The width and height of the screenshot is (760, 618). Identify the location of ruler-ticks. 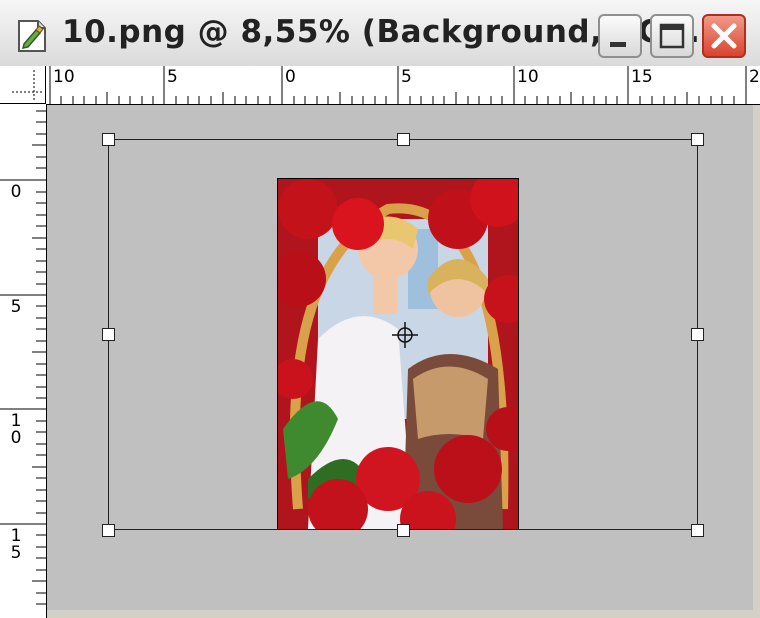
(23, 357).